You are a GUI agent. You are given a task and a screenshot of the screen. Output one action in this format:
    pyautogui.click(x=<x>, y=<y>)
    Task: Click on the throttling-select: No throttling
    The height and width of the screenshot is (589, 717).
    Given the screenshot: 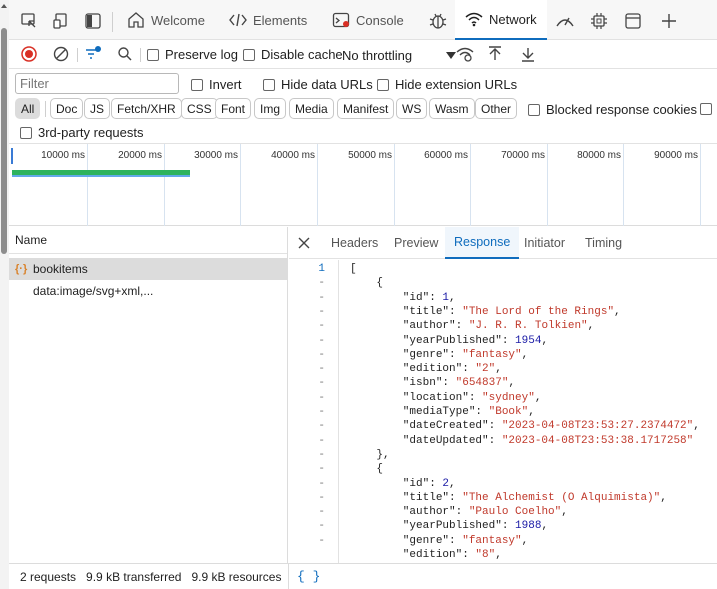 What is the action you would take?
    pyautogui.click(x=399, y=55)
    